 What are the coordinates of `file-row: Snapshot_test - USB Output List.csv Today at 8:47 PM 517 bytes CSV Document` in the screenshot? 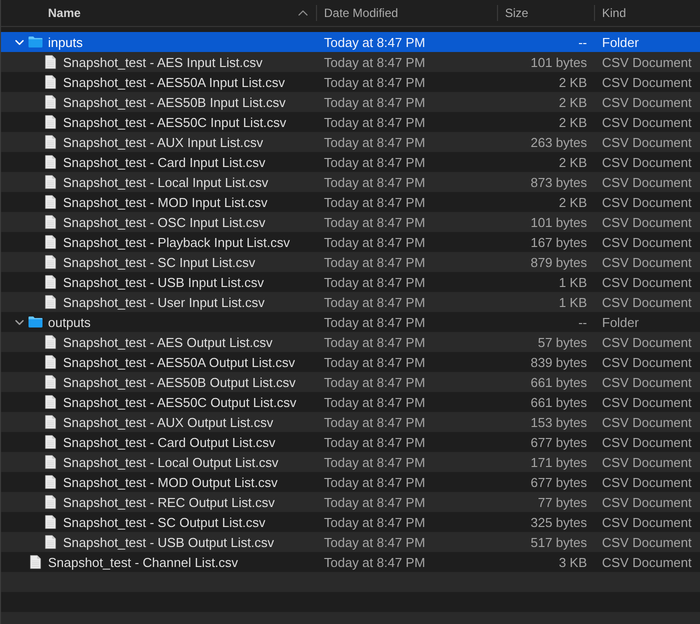 It's located at (350, 542).